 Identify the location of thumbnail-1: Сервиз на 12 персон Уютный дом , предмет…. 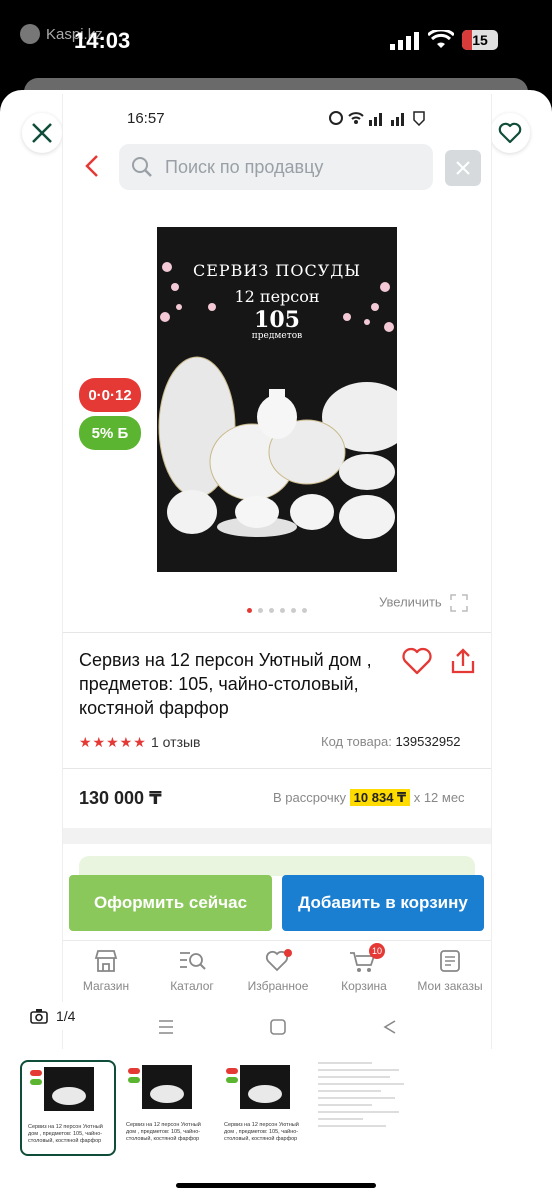
(68, 1108).